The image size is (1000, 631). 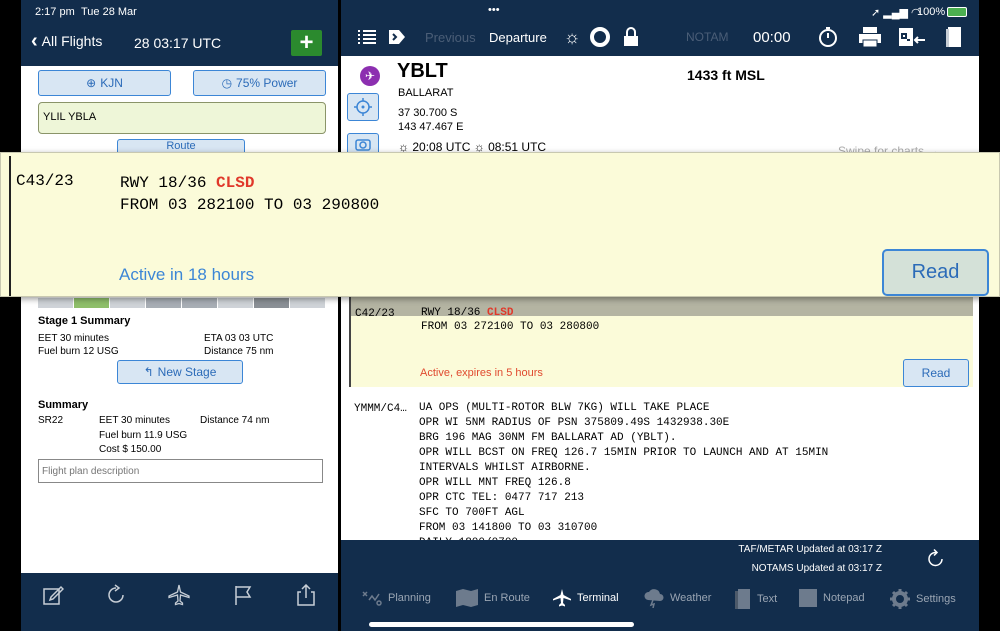 I want to click on previous-button: Previous, so click(x=450, y=37).